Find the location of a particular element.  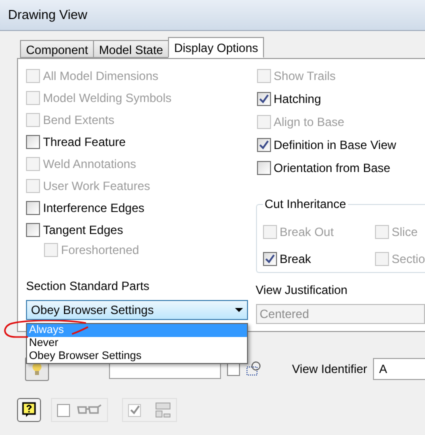

tab: Component is located at coordinates (57, 49).